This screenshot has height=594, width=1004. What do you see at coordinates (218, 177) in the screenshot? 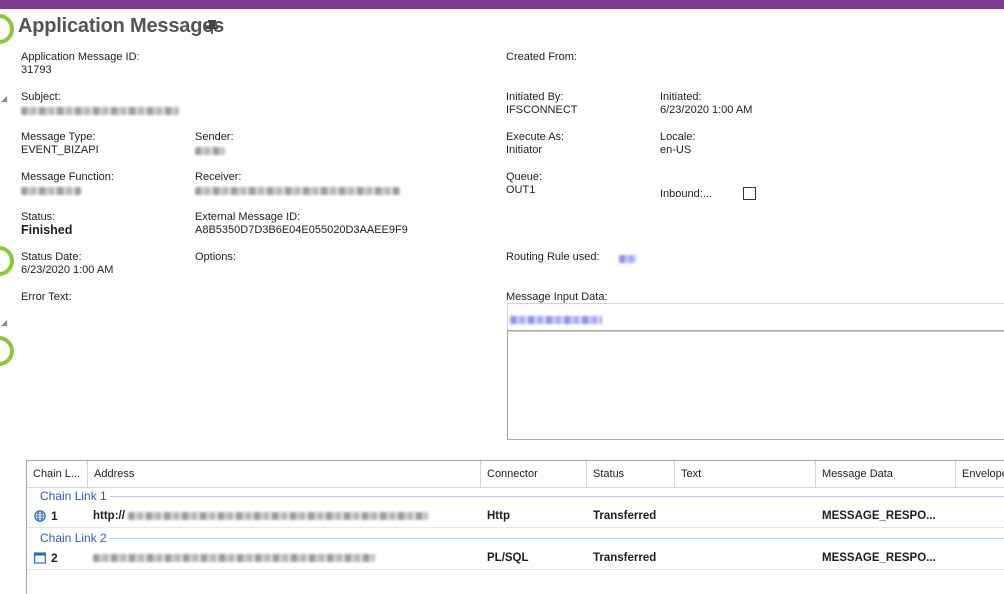
I see `field-label: Receiver:` at bounding box center [218, 177].